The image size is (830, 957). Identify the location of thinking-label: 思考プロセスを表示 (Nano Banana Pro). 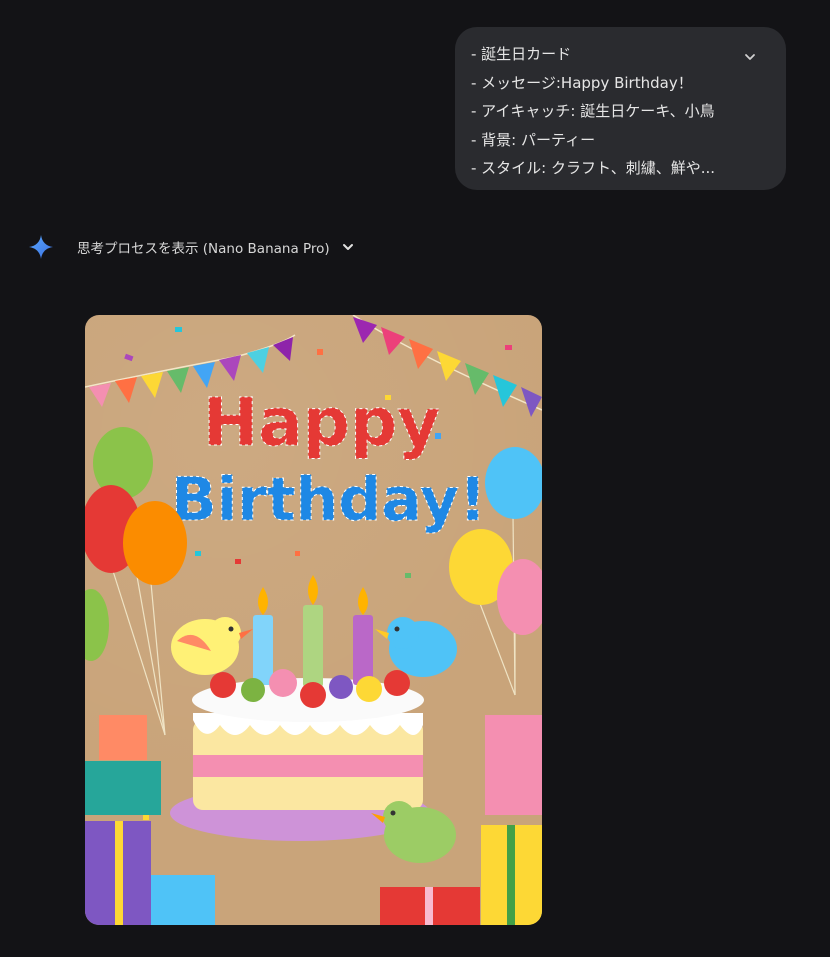
(203, 249).